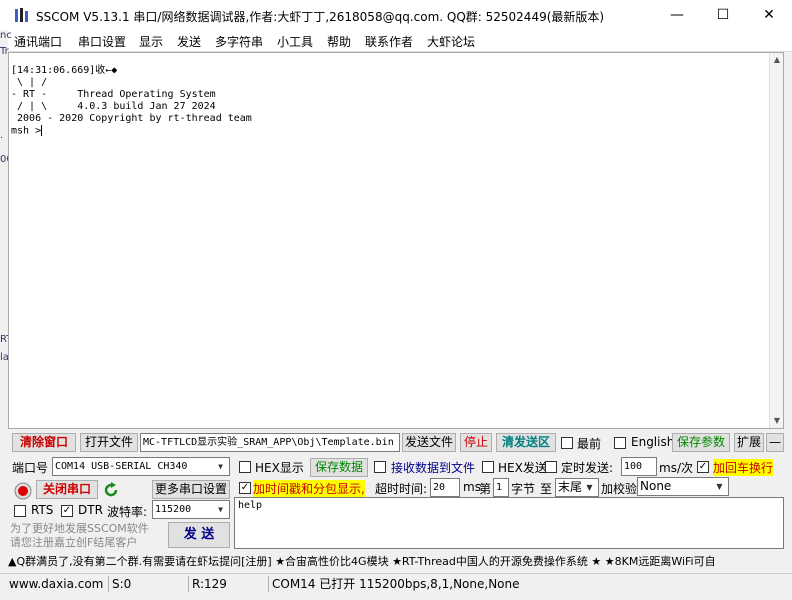 The height and width of the screenshot is (600, 792). I want to click on timeout-label: 超时时间:, so click(401, 489).